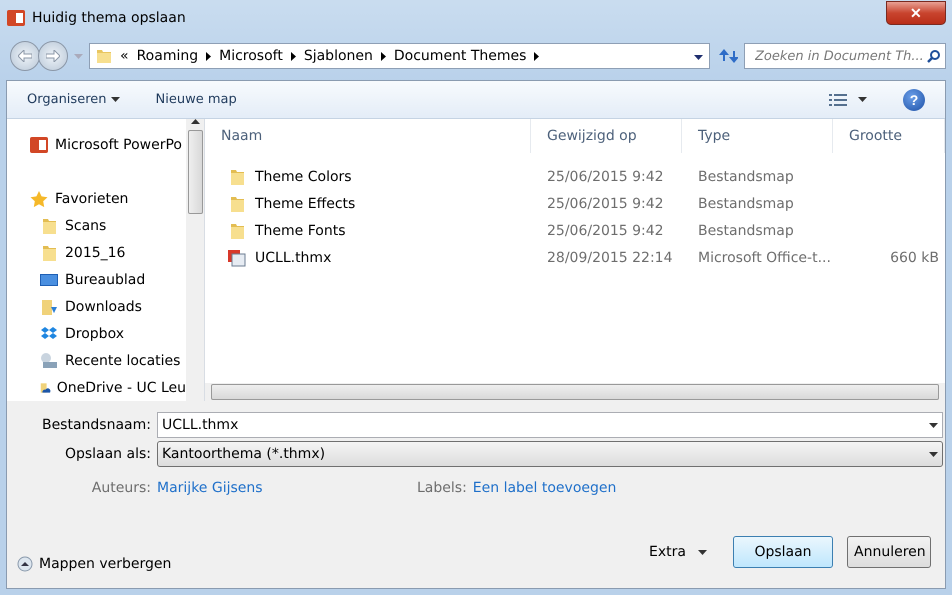  Describe the element at coordinates (96, 252) in the screenshot. I see `sidebar-item: 2015_16` at that location.